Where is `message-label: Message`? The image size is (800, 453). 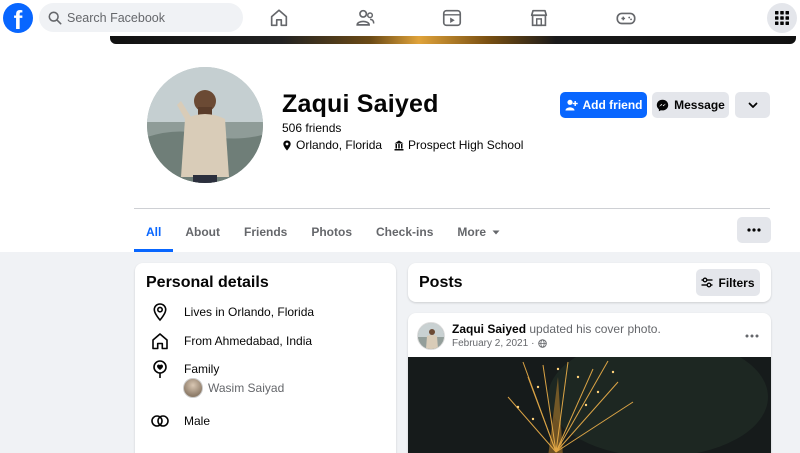
message-label: Message is located at coordinates (699, 105).